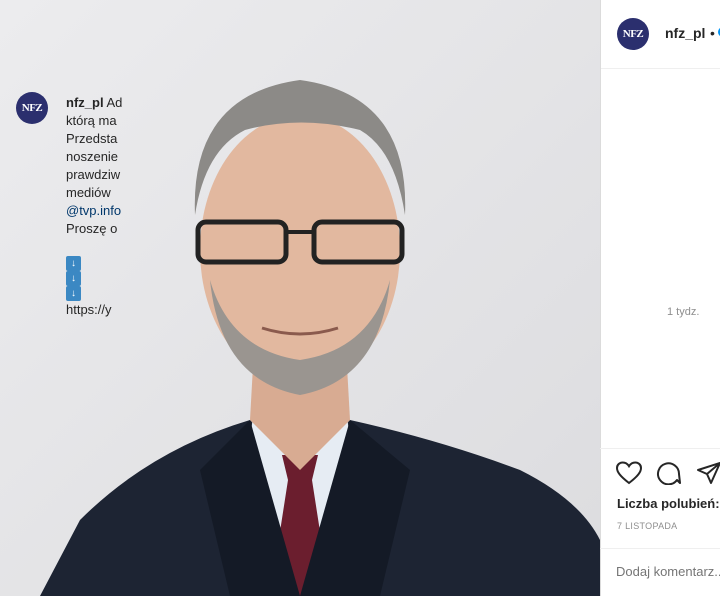  What do you see at coordinates (629, 473) in the screenshot?
I see `heart-icon` at bounding box center [629, 473].